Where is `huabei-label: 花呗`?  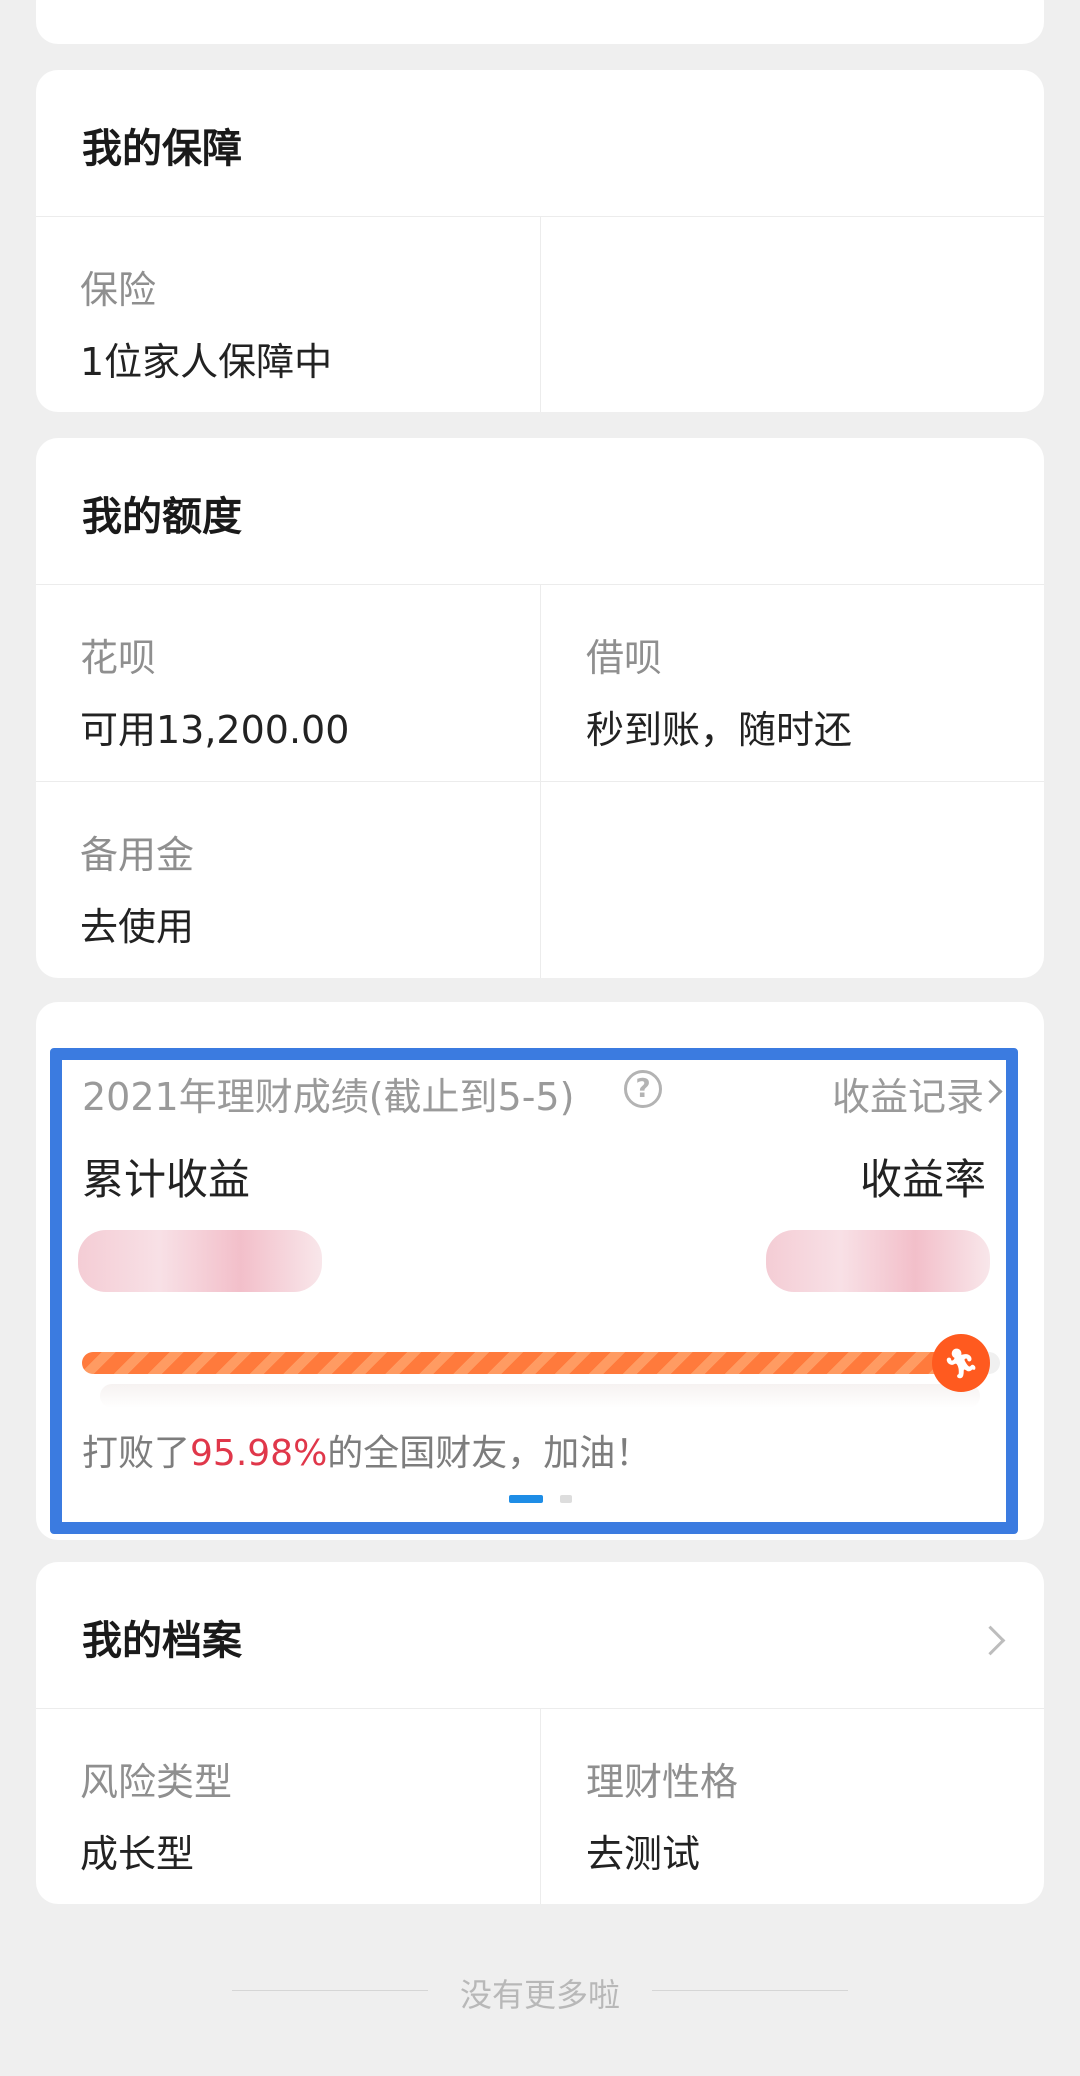
huabei-label: 花呗 is located at coordinates (118, 658).